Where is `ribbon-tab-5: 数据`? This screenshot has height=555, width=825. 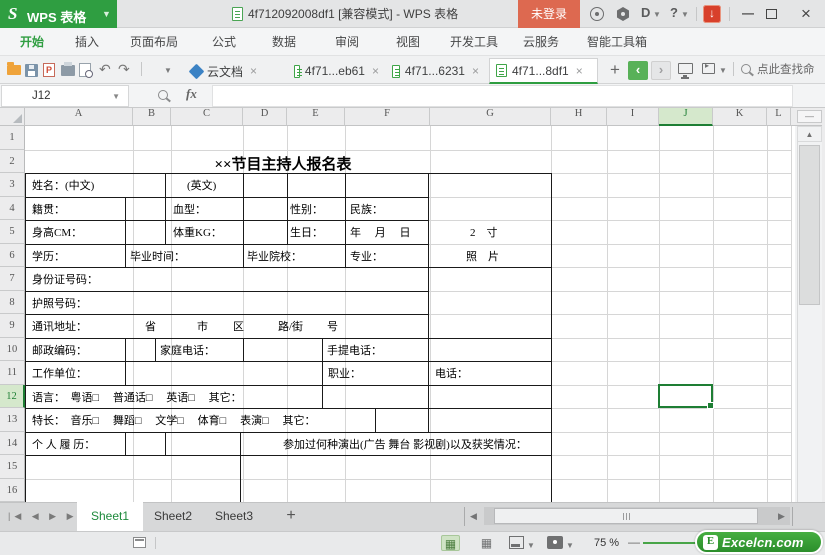
ribbon-tab-5: 数据 is located at coordinates (284, 42).